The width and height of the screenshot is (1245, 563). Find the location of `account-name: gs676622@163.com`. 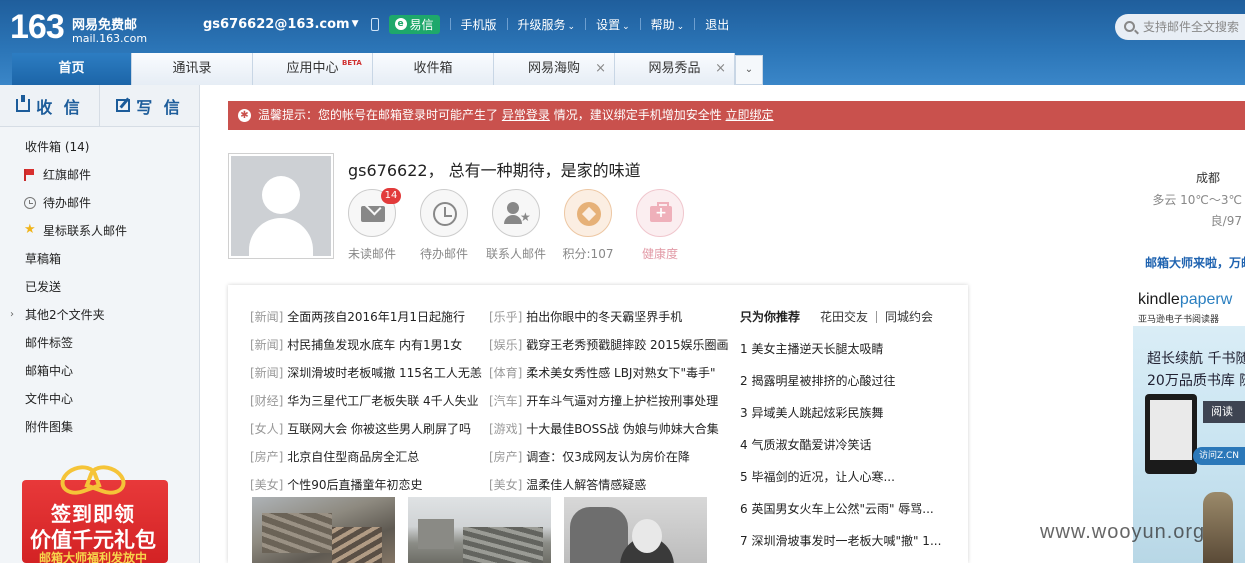

account-name: gs676622@163.com is located at coordinates (276, 24).